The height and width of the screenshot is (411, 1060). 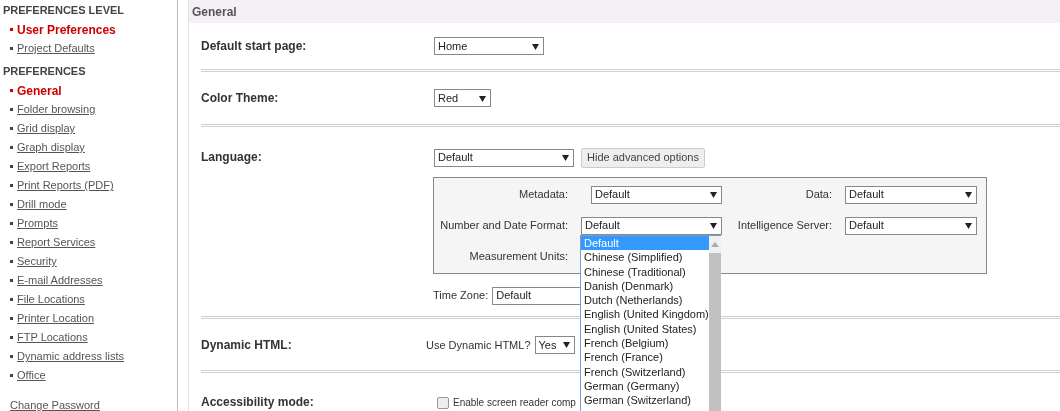 I want to click on section-heading: PREFERENCES, so click(x=44, y=72).